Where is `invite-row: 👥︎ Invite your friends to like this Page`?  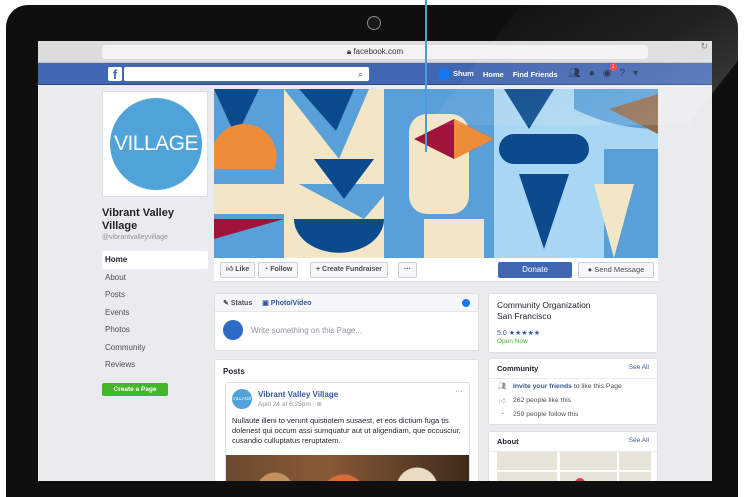 invite-row: 👥︎ Invite your friends to like this Page is located at coordinates (573, 386).